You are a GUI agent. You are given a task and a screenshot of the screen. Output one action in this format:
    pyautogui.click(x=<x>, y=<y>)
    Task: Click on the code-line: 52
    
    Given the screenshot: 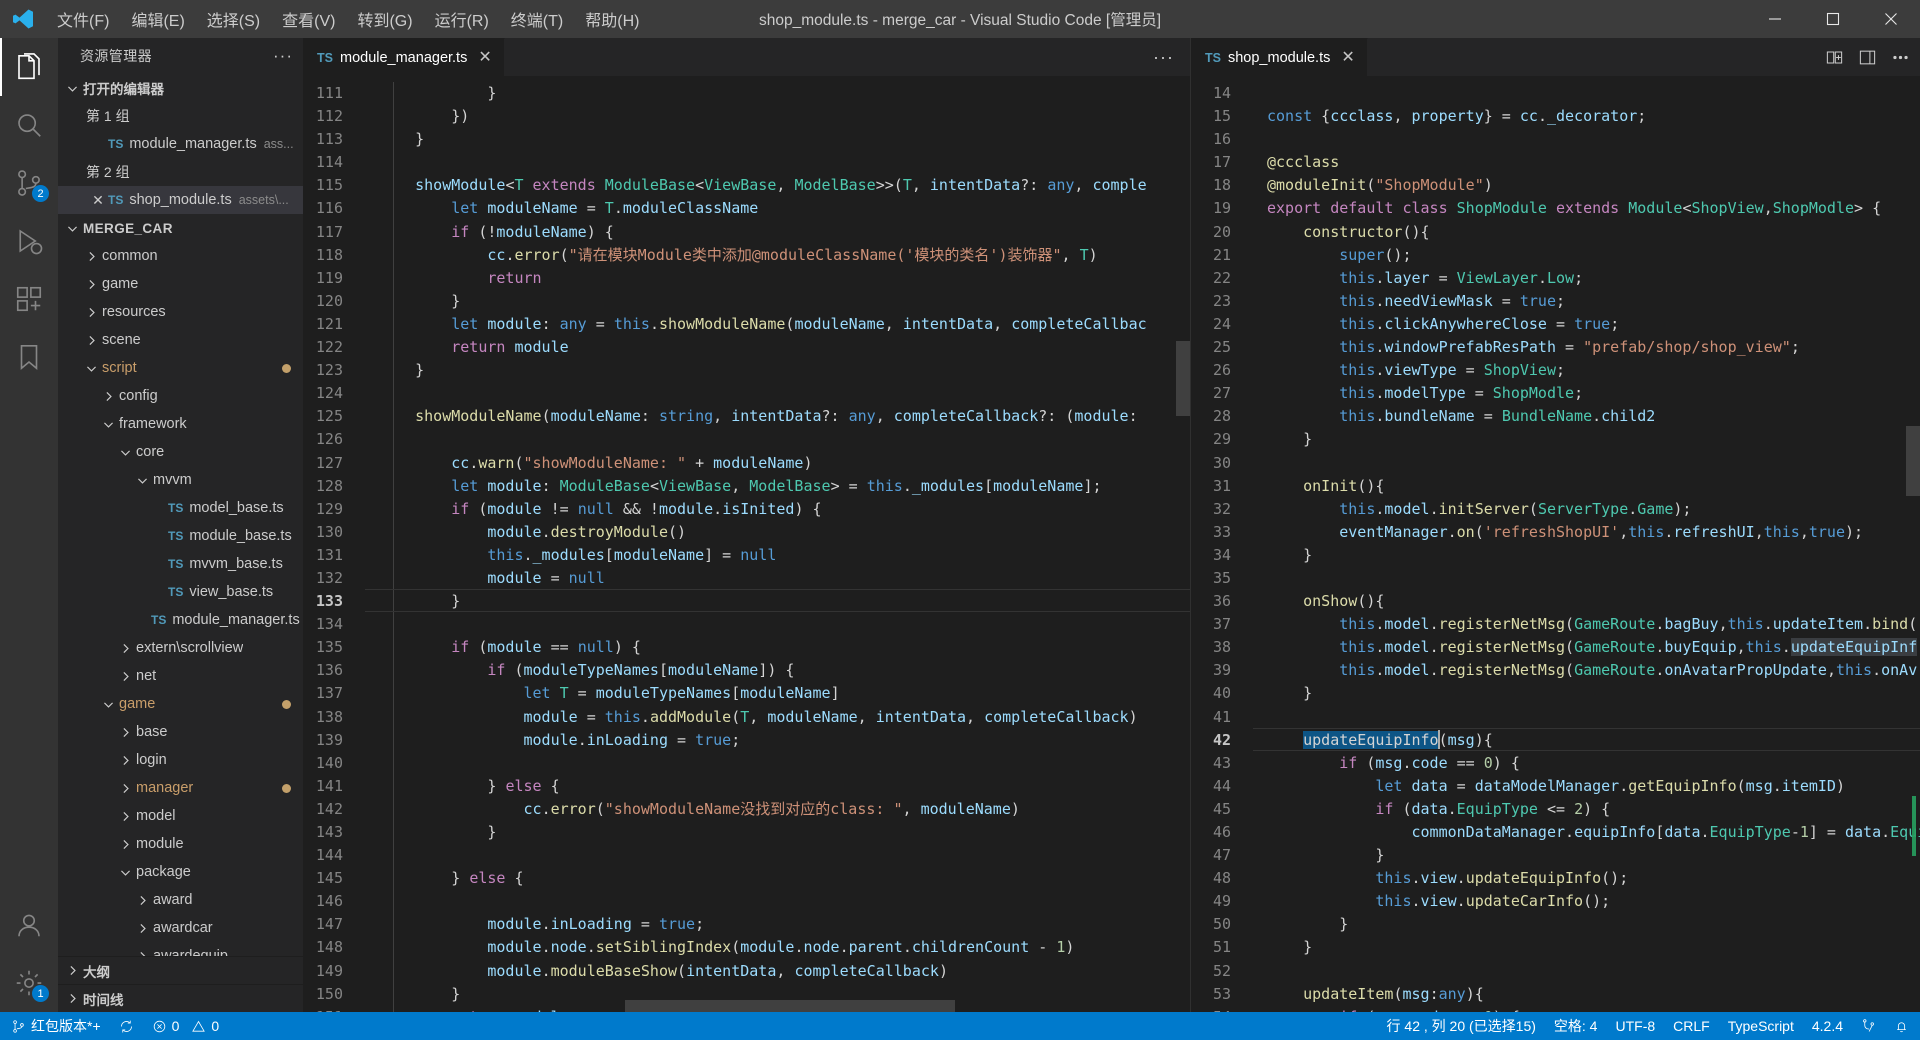 What is the action you would take?
    pyautogui.click(x=1555, y=971)
    